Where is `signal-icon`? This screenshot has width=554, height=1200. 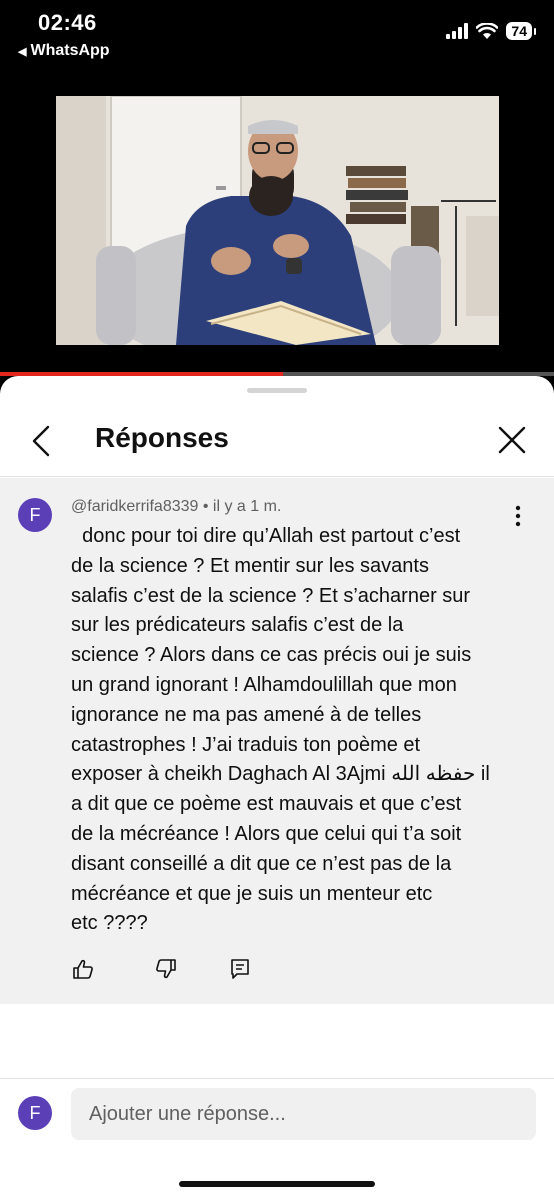
signal-icon is located at coordinates (457, 31).